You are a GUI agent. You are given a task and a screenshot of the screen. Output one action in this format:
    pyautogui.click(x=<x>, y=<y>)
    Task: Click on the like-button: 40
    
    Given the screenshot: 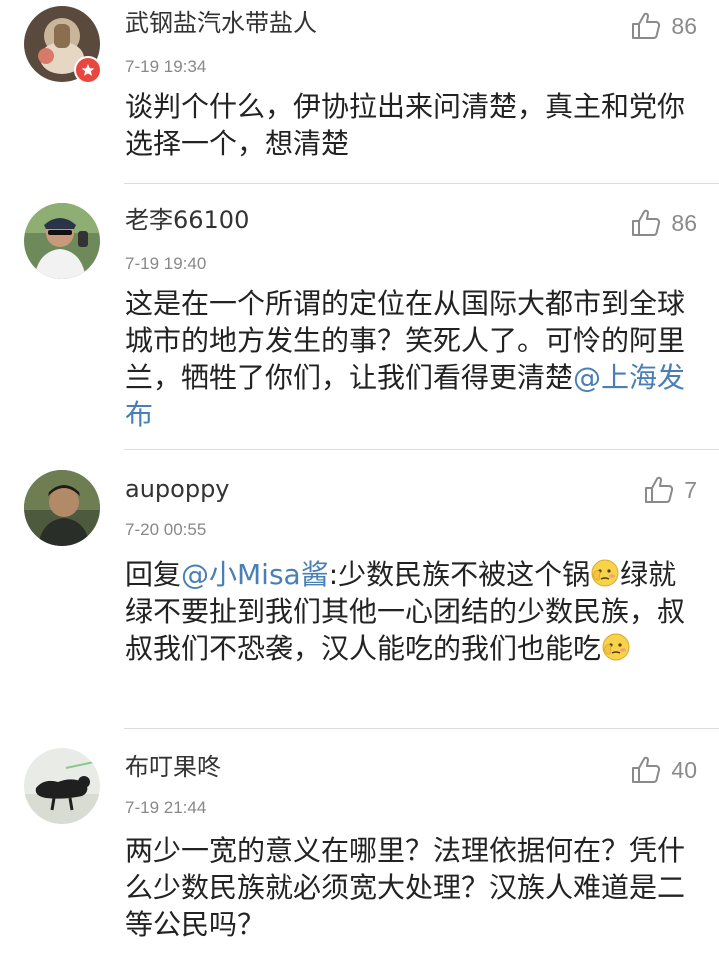 What is the action you would take?
    pyautogui.click(x=664, y=770)
    